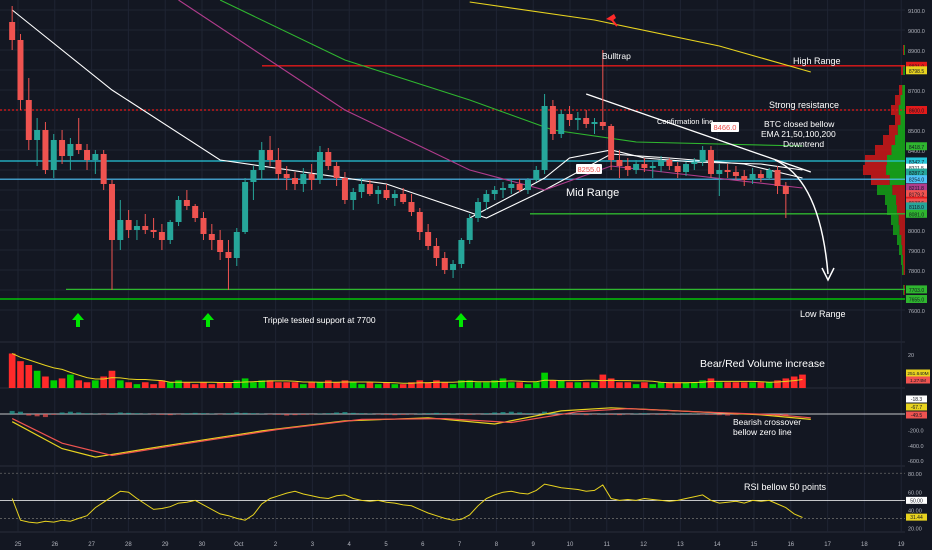 Image resolution: width=932 pixels, height=550 pixels. Describe the element at coordinates (916, 312) in the screenshot. I see `y-tick-label: 7600.0` at that location.